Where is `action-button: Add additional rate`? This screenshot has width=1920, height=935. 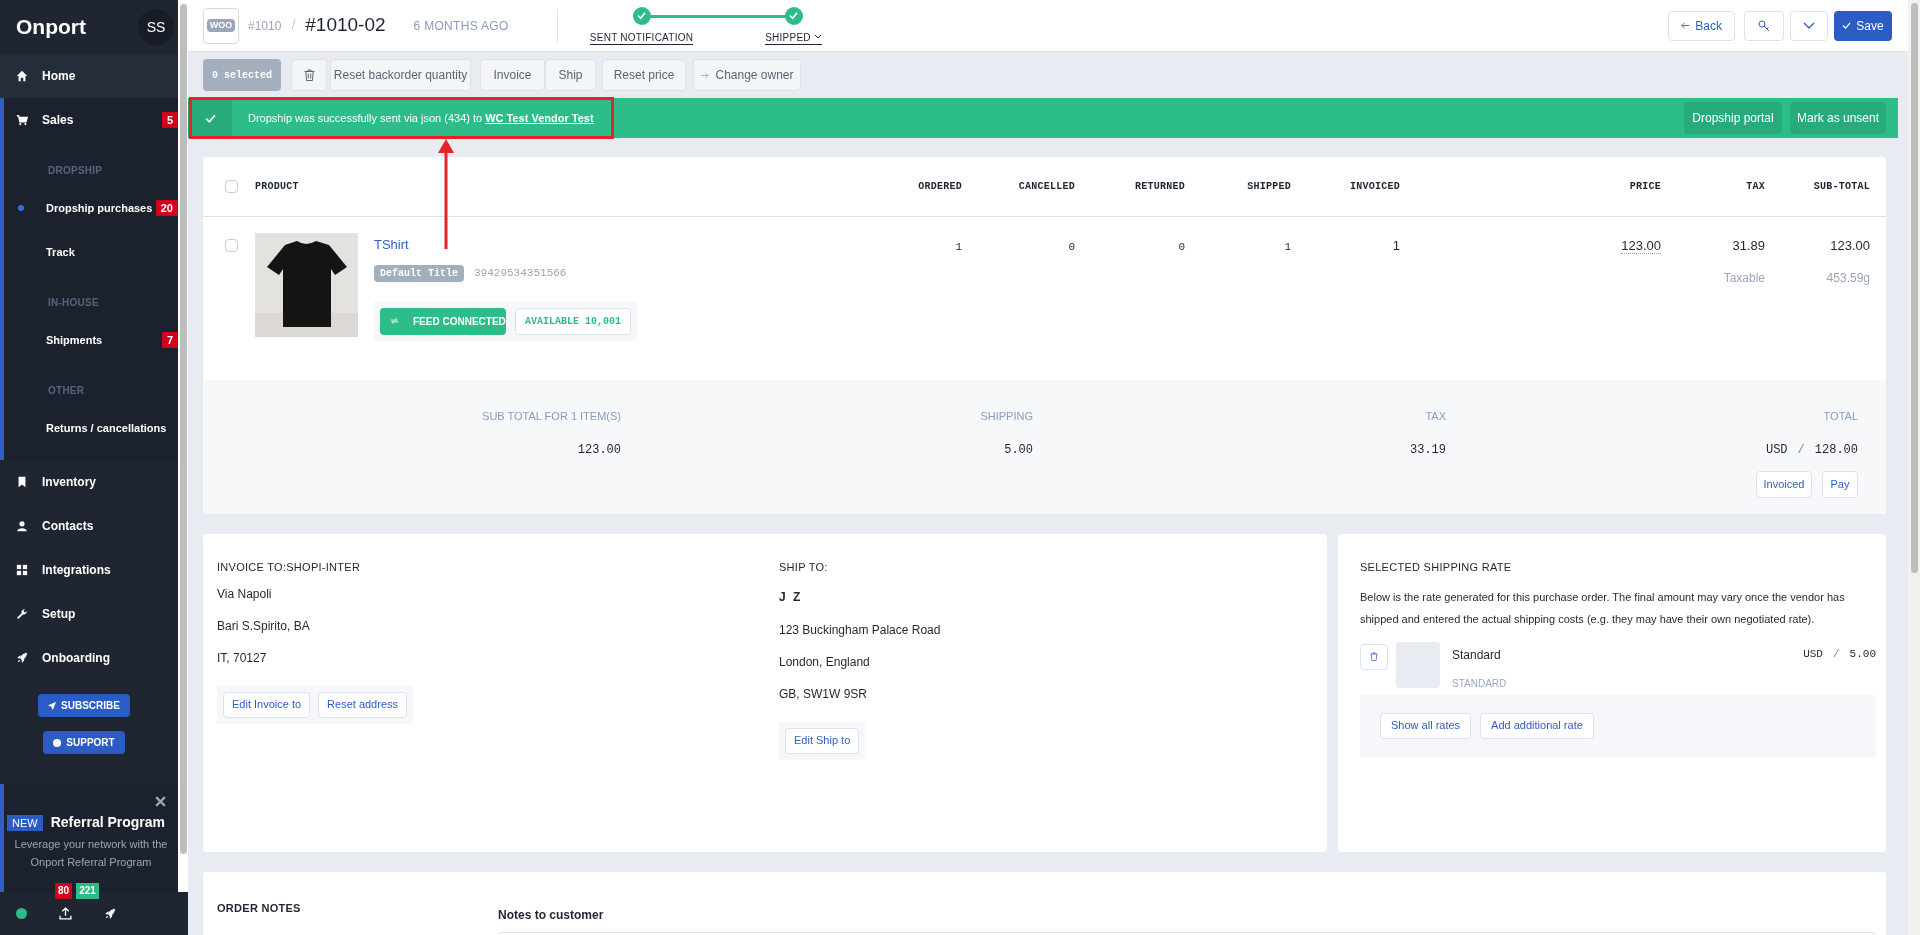 action-button: Add additional rate is located at coordinates (1537, 725).